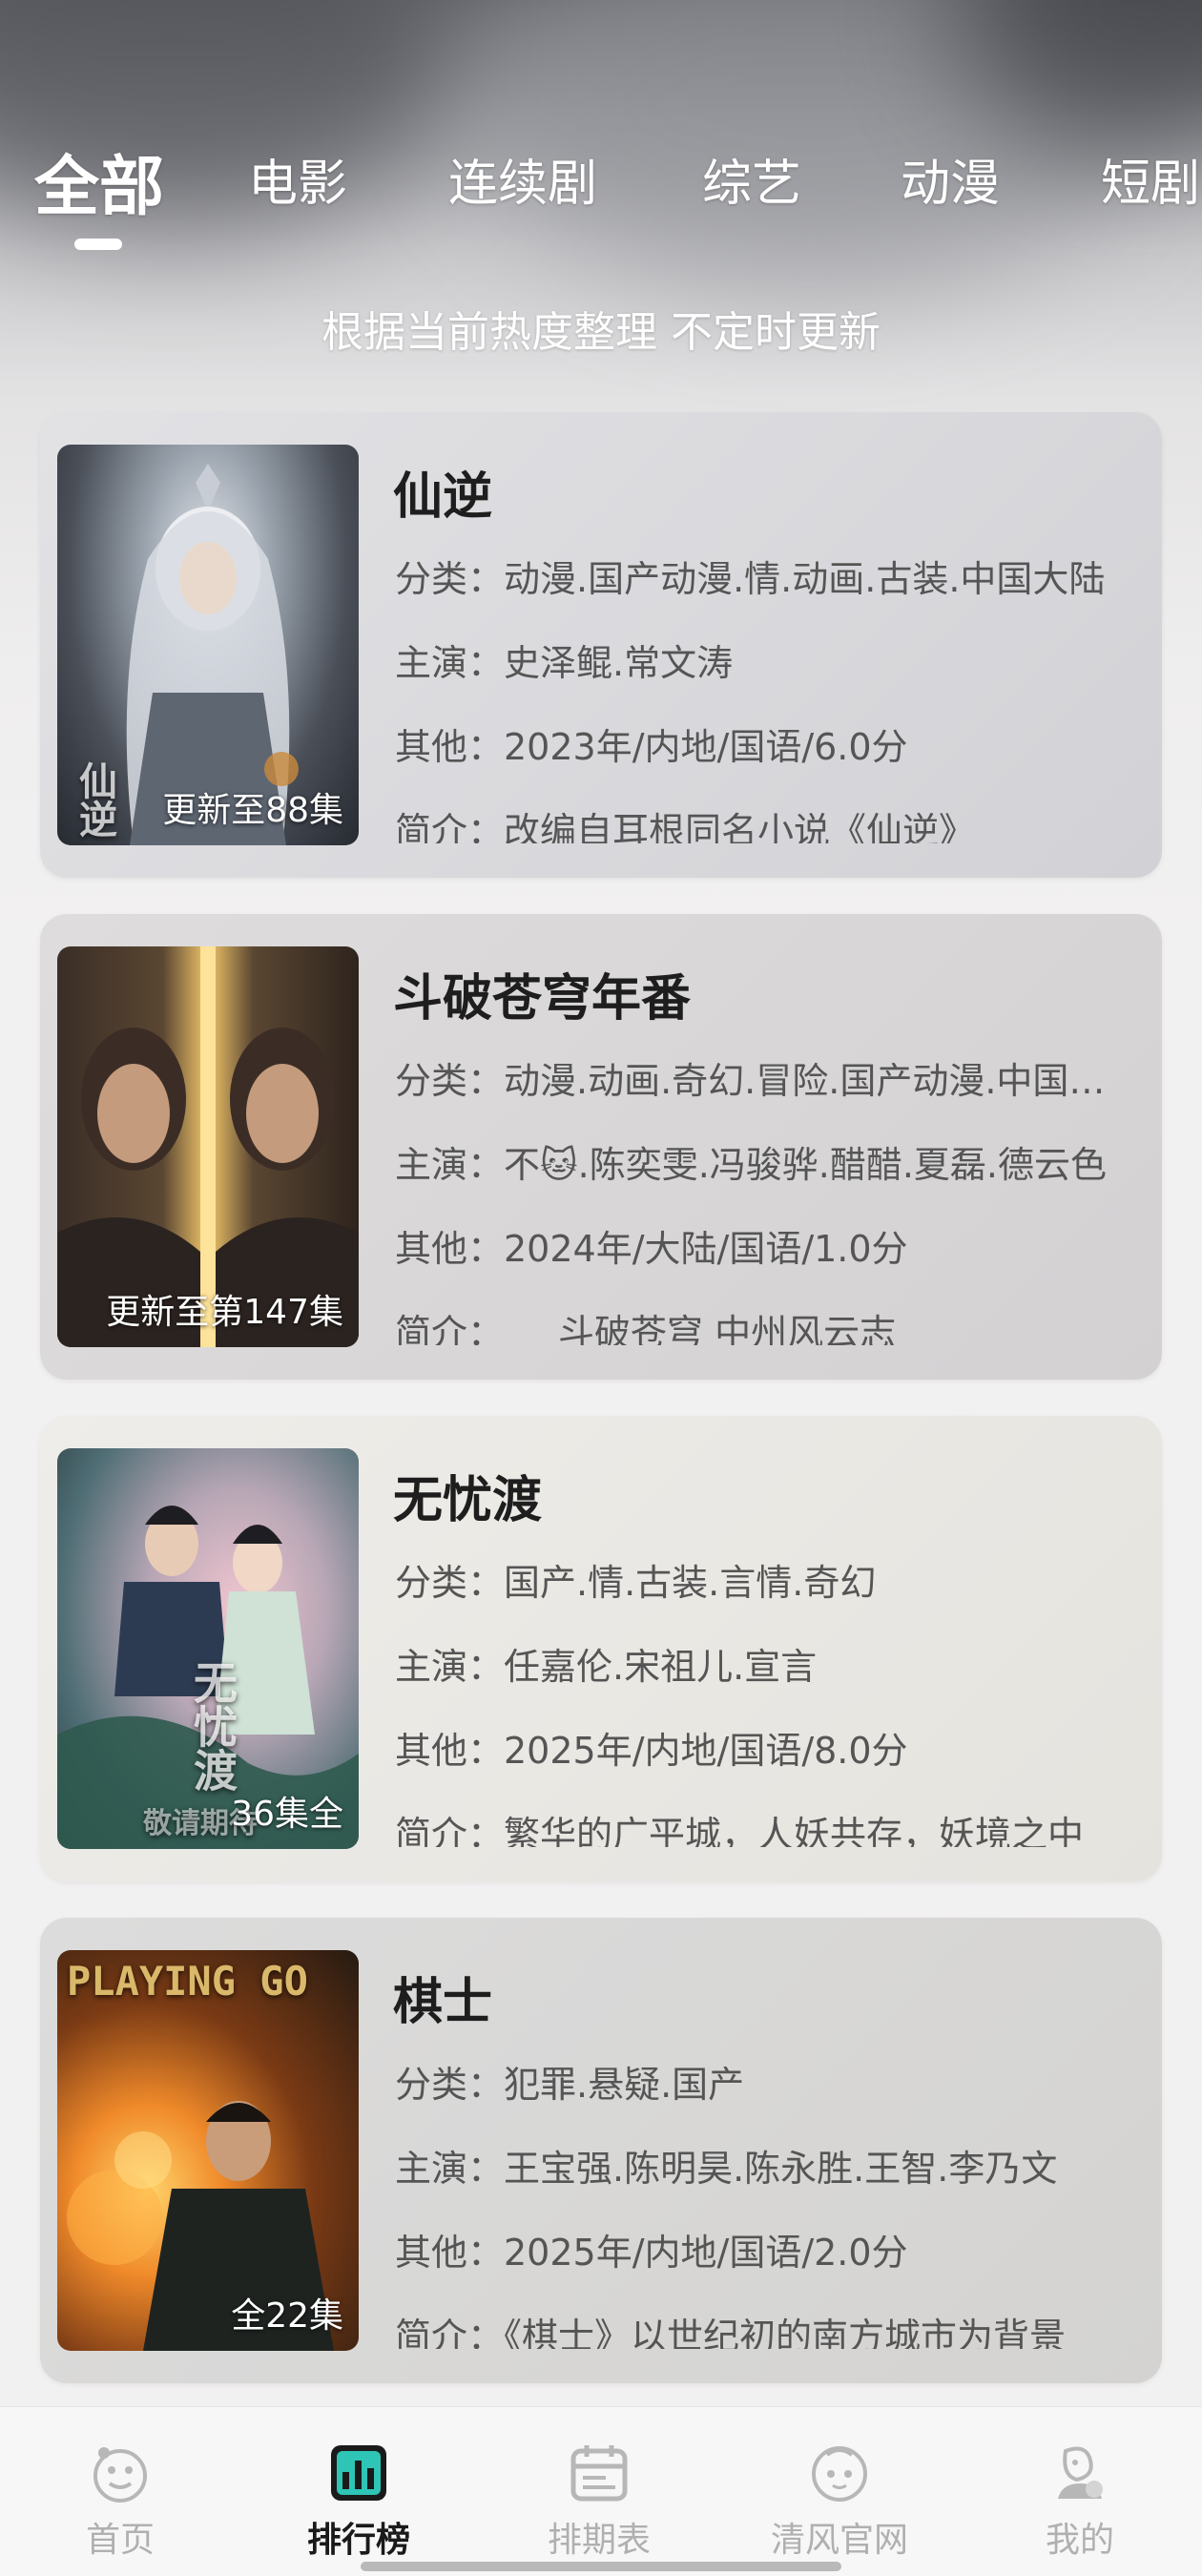  What do you see at coordinates (950, 179) in the screenshot?
I see `tab-anime: 动漫` at bounding box center [950, 179].